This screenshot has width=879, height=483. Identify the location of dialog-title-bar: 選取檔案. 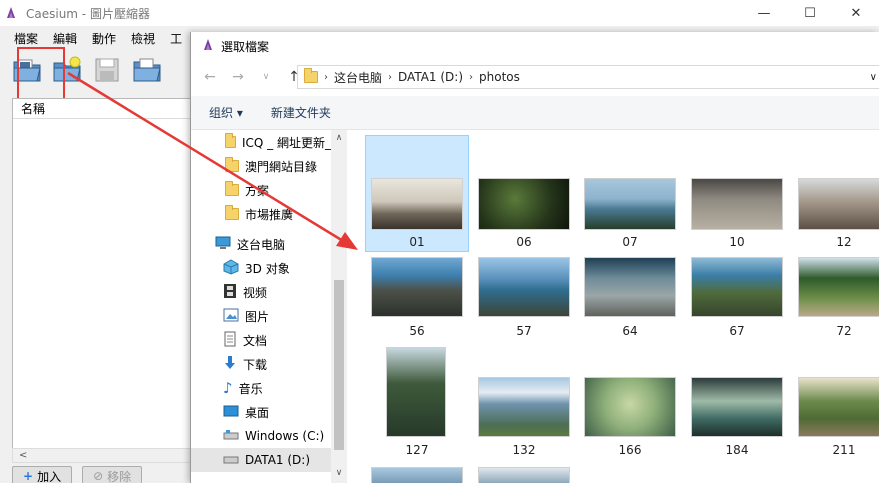
(535, 46).